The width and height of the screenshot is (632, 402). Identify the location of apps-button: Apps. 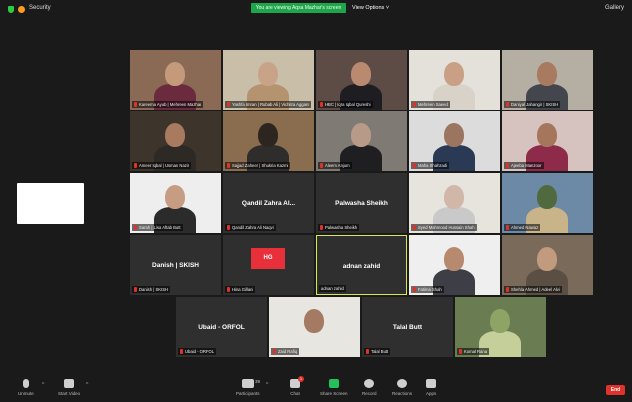
(431, 387).